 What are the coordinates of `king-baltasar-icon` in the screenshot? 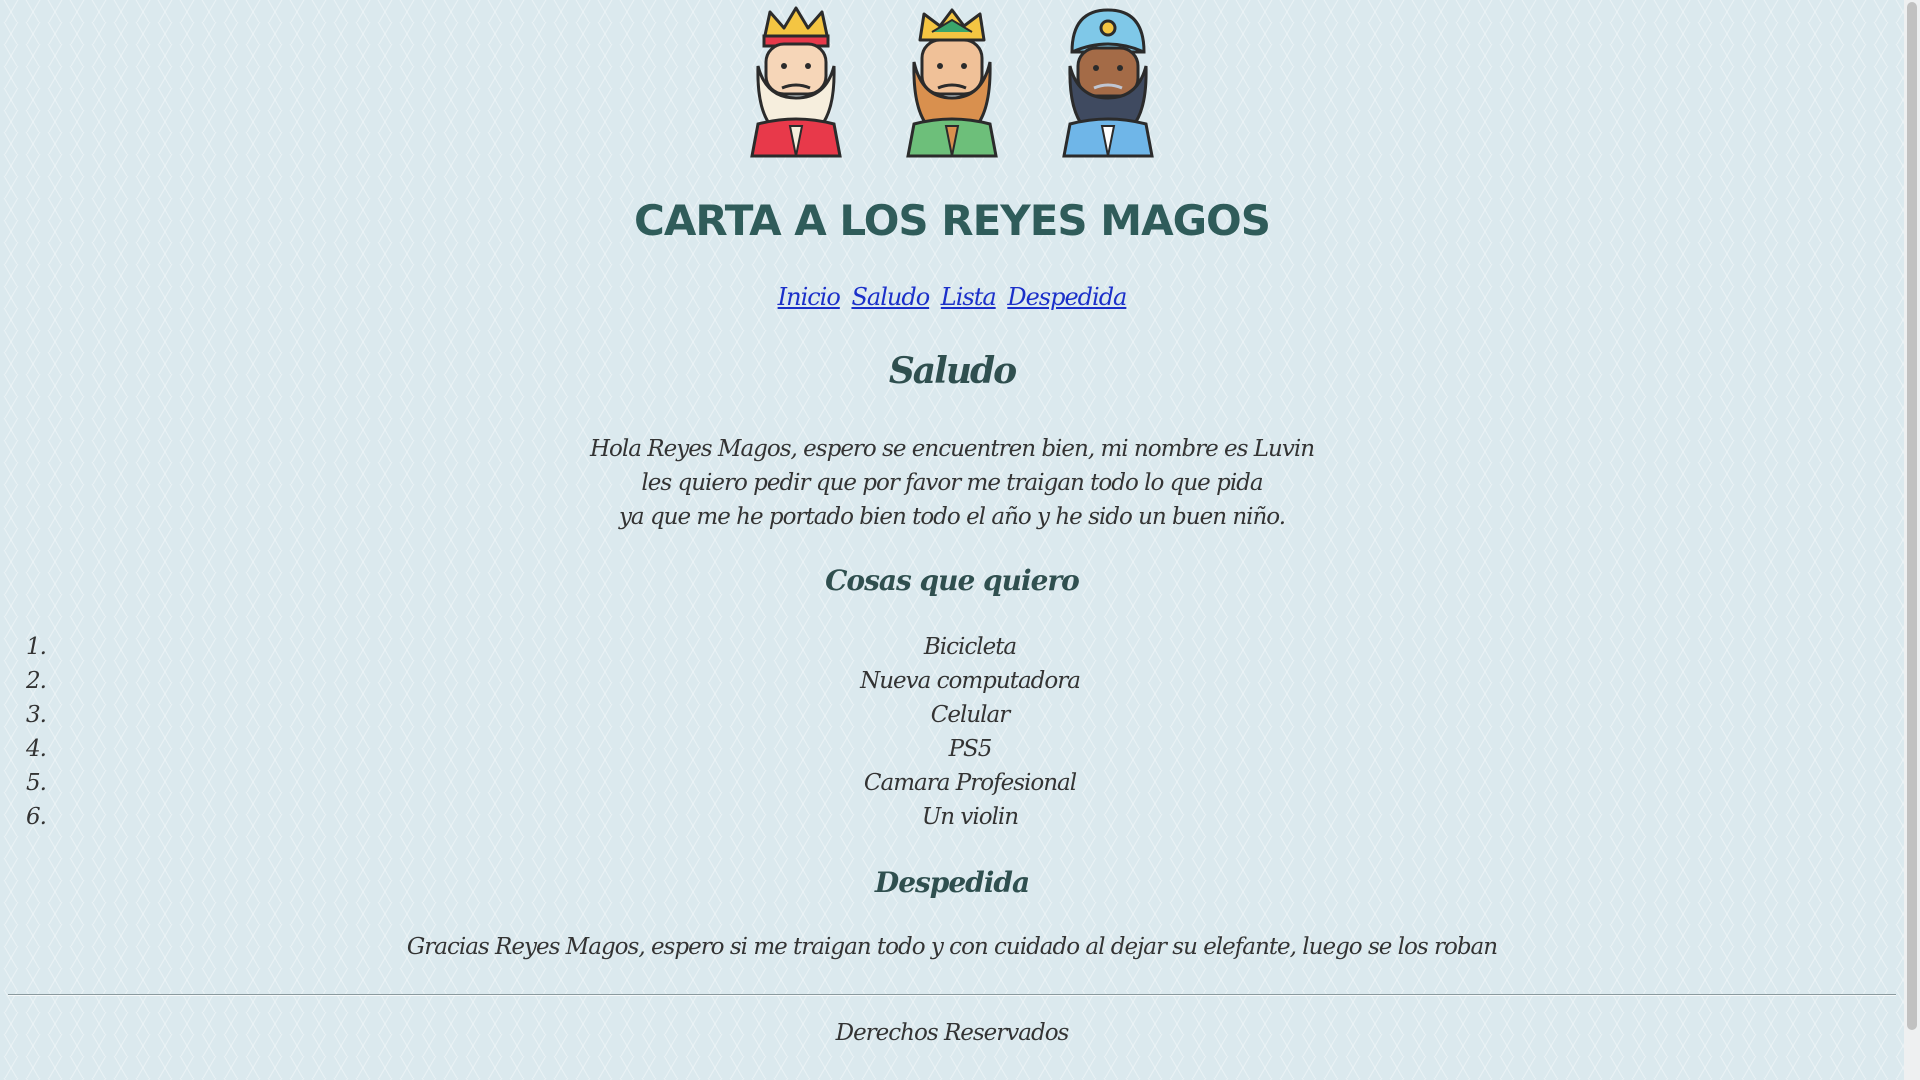 It's located at (1108, 83).